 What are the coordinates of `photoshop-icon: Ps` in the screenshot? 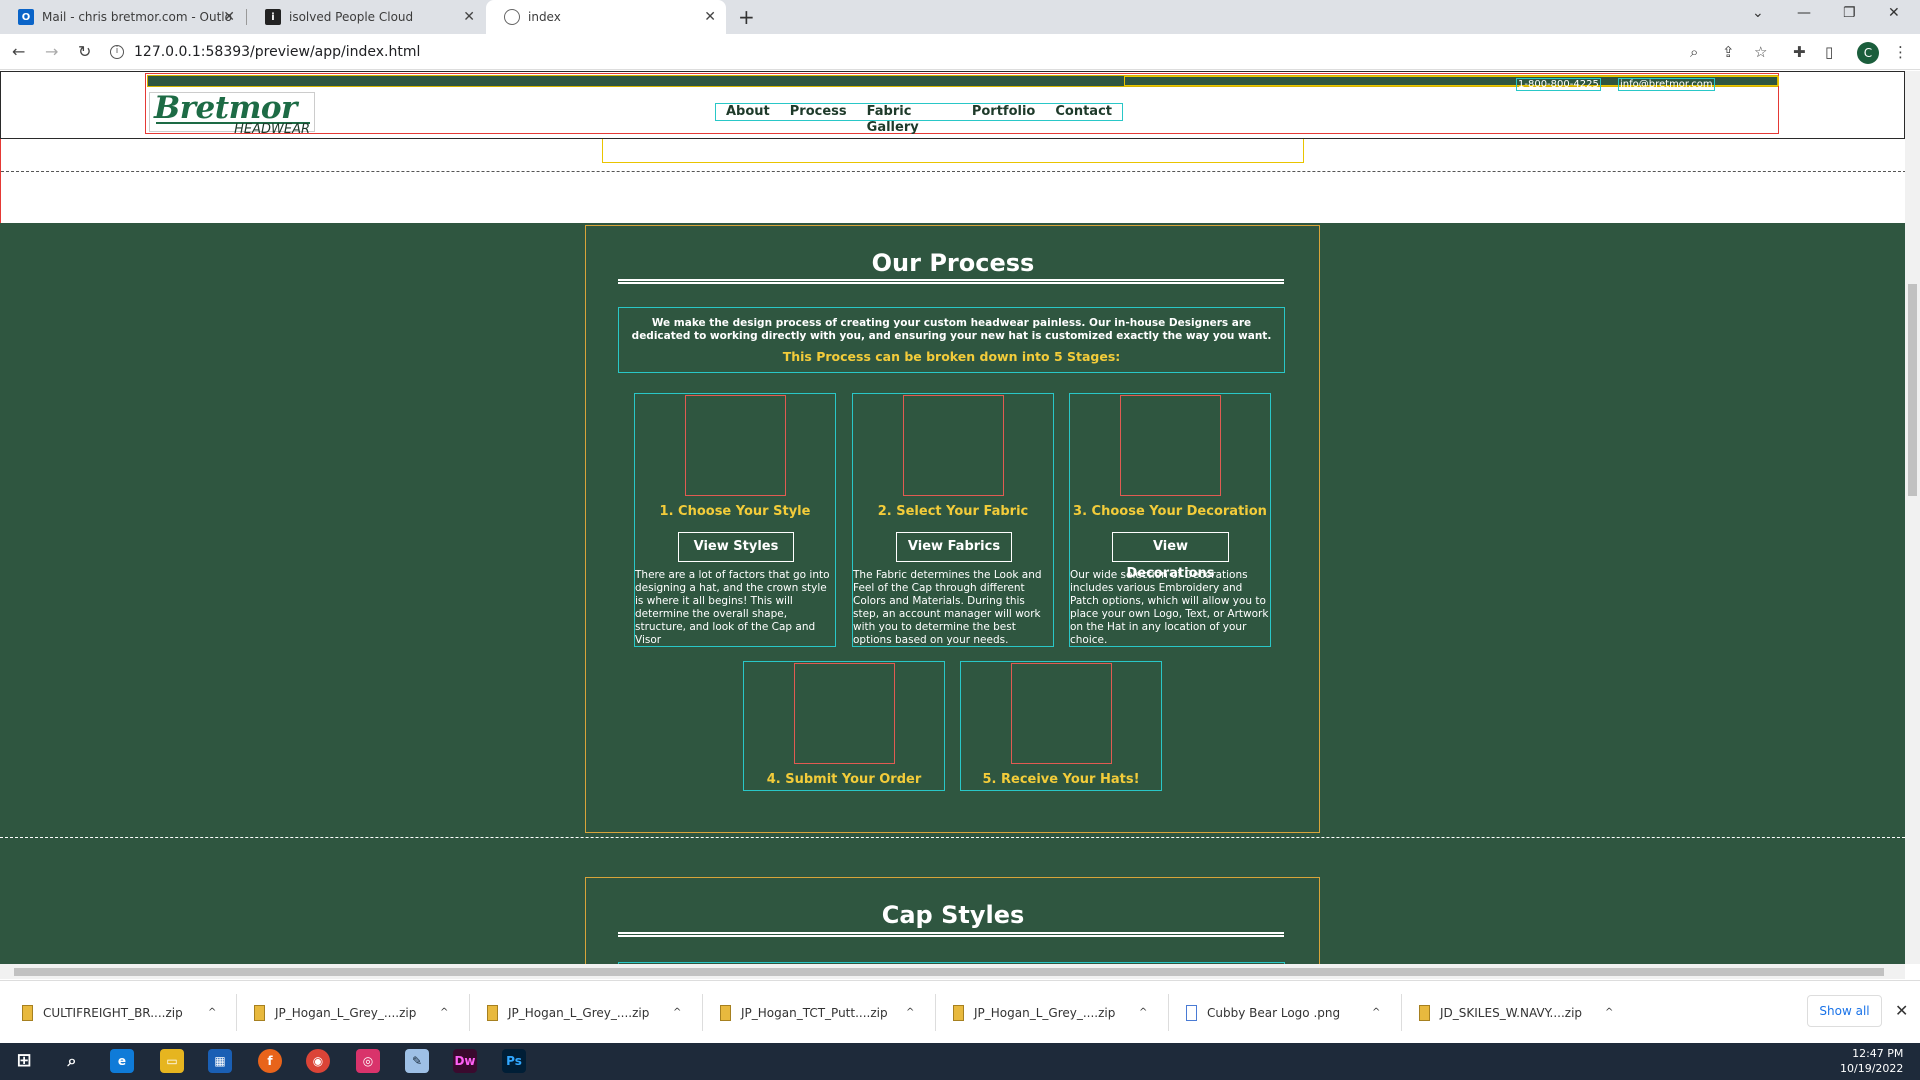 It's located at (514, 1061).